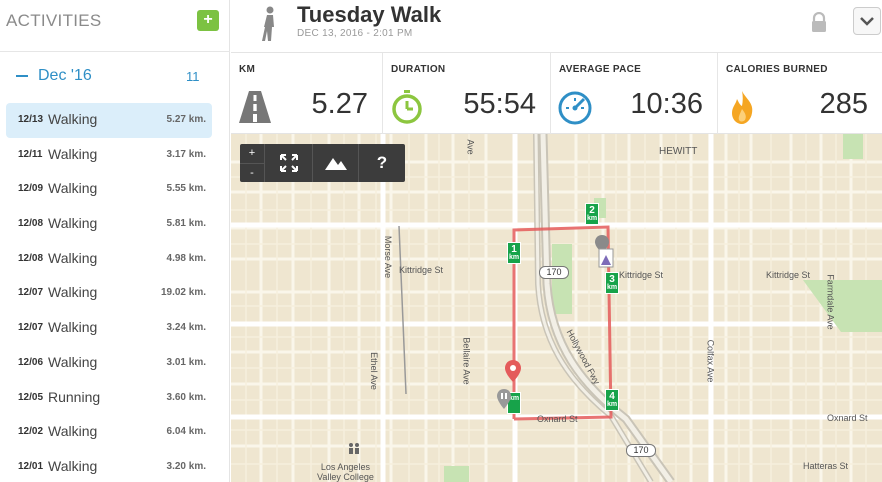 The width and height of the screenshot is (882, 482). Describe the element at coordinates (186, 432) in the screenshot. I see `activity-distance: 6.04 km.` at that location.